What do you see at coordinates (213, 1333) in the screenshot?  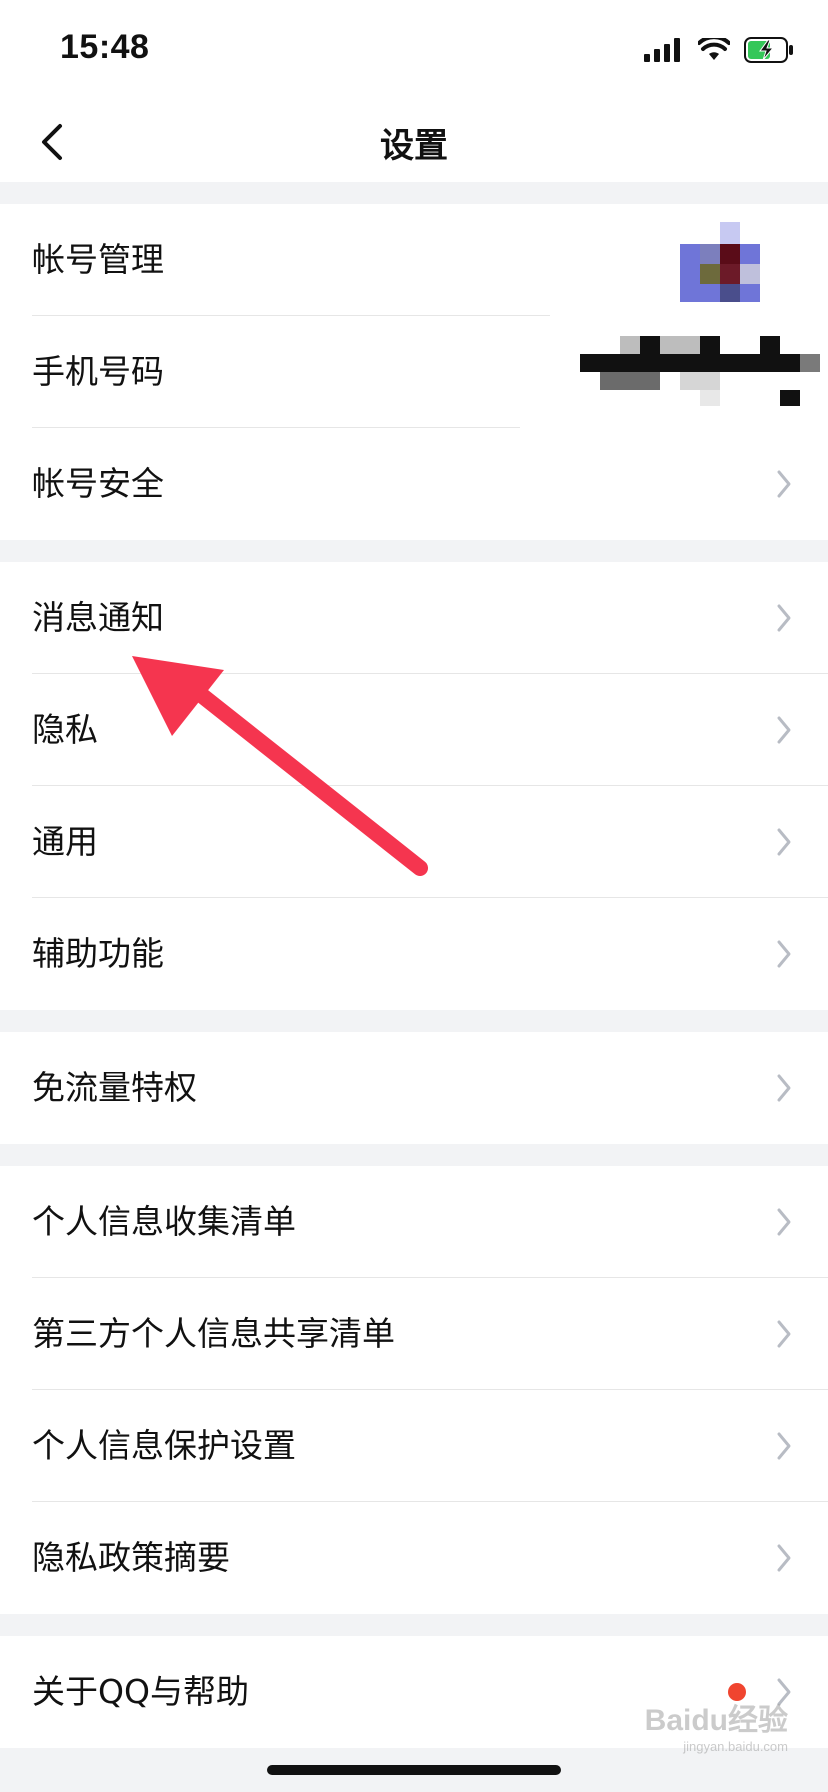 I see `row-label: 第三方个人信息共享清单` at bounding box center [213, 1333].